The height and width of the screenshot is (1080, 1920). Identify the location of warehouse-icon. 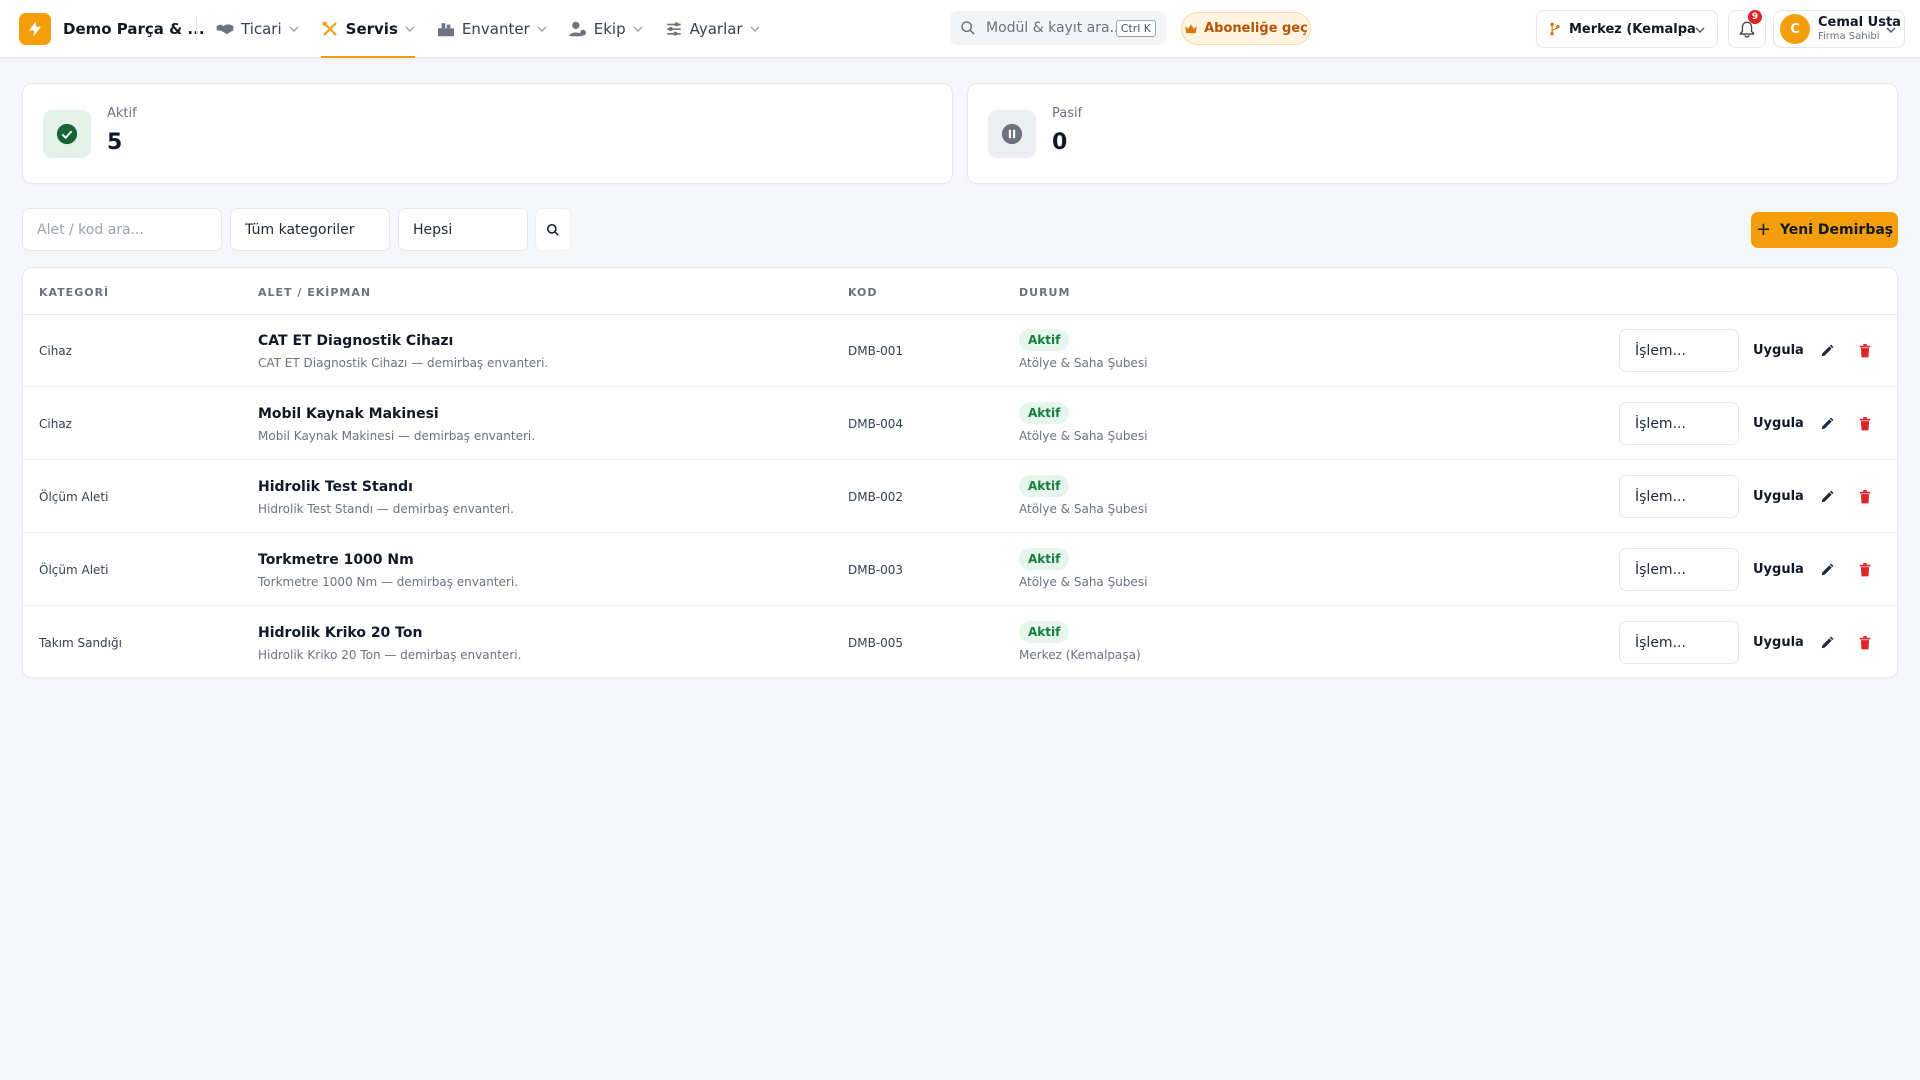
(446, 29).